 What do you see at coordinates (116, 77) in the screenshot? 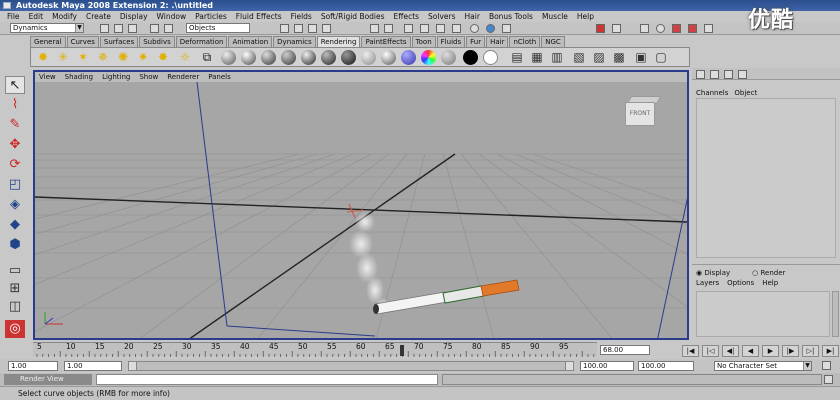
I see `viewport-menu-lighting: Lighting` at bounding box center [116, 77].